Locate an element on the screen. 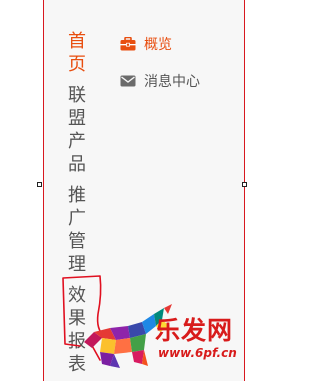 This screenshot has width=320, height=381. resize-handle-left is located at coordinates (39, 184).